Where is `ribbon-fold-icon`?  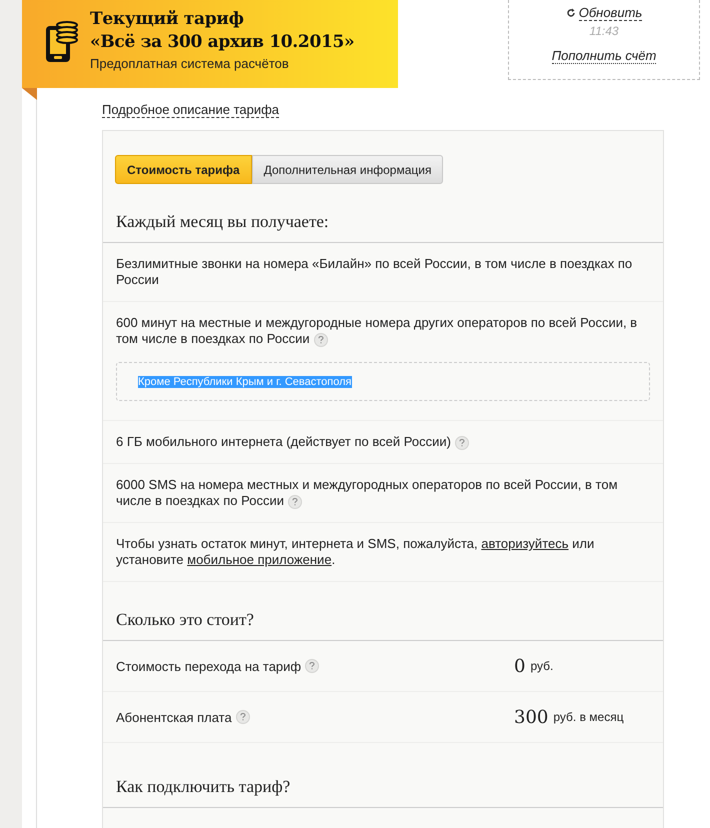 ribbon-fold-icon is located at coordinates (29, 94).